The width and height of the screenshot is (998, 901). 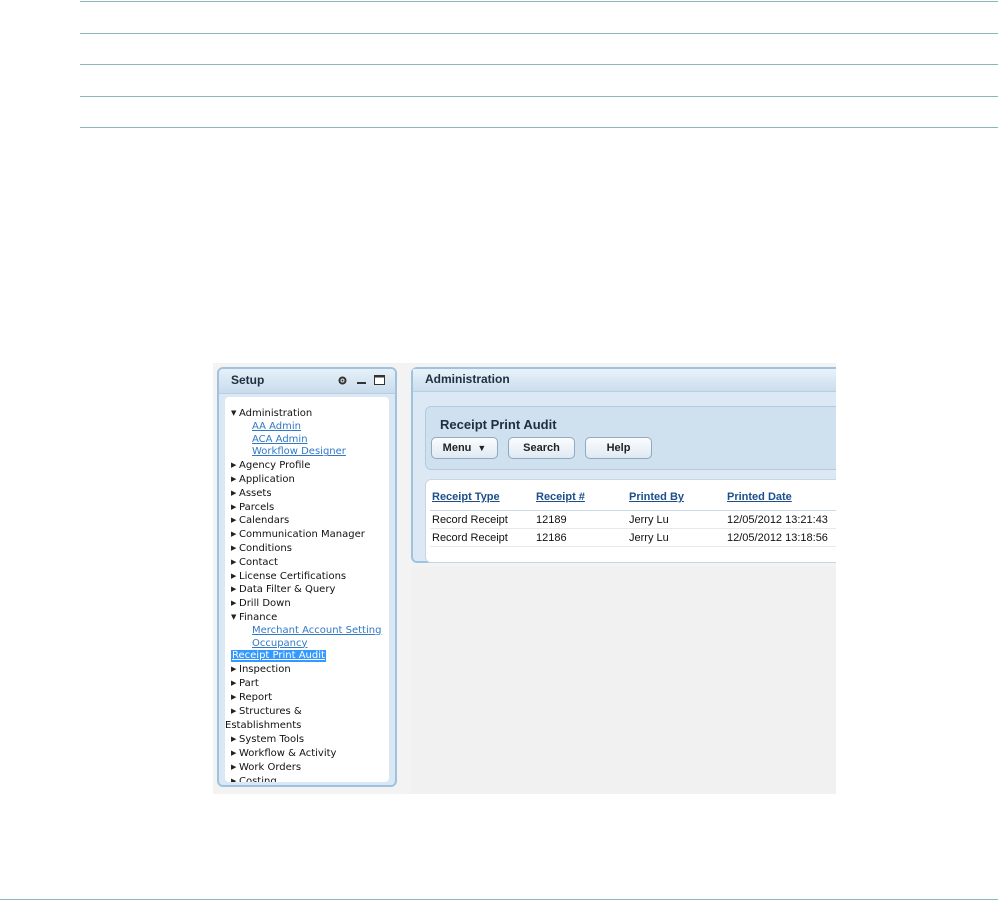 I want to click on cell-receipt-type: Record Receipt, so click(x=482, y=519).